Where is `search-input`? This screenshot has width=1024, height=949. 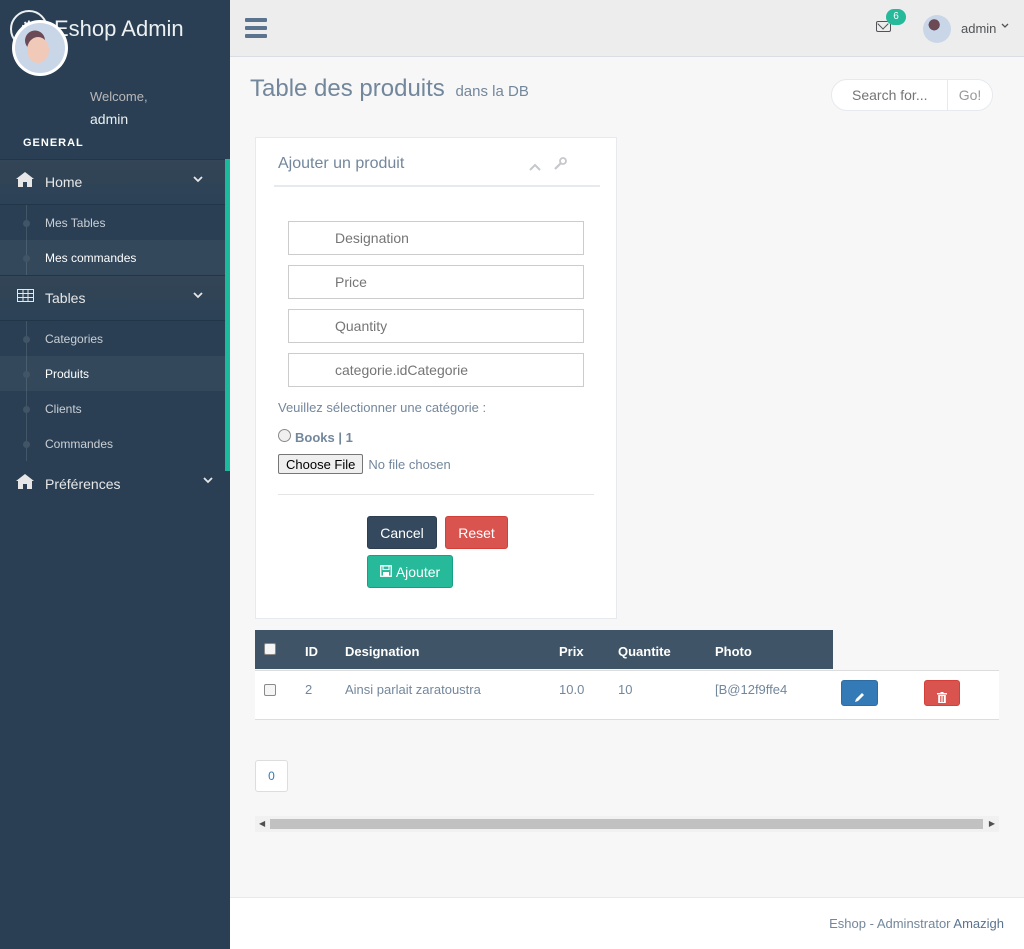 search-input is located at coordinates (889, 95).